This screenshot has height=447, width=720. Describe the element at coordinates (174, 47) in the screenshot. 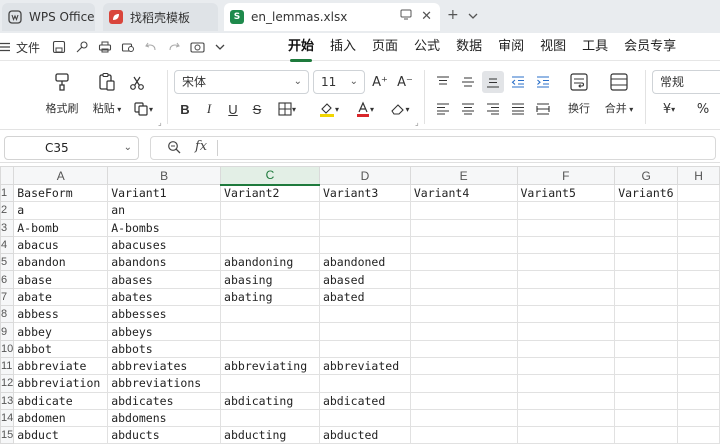

I see `redo-icon` at that location.